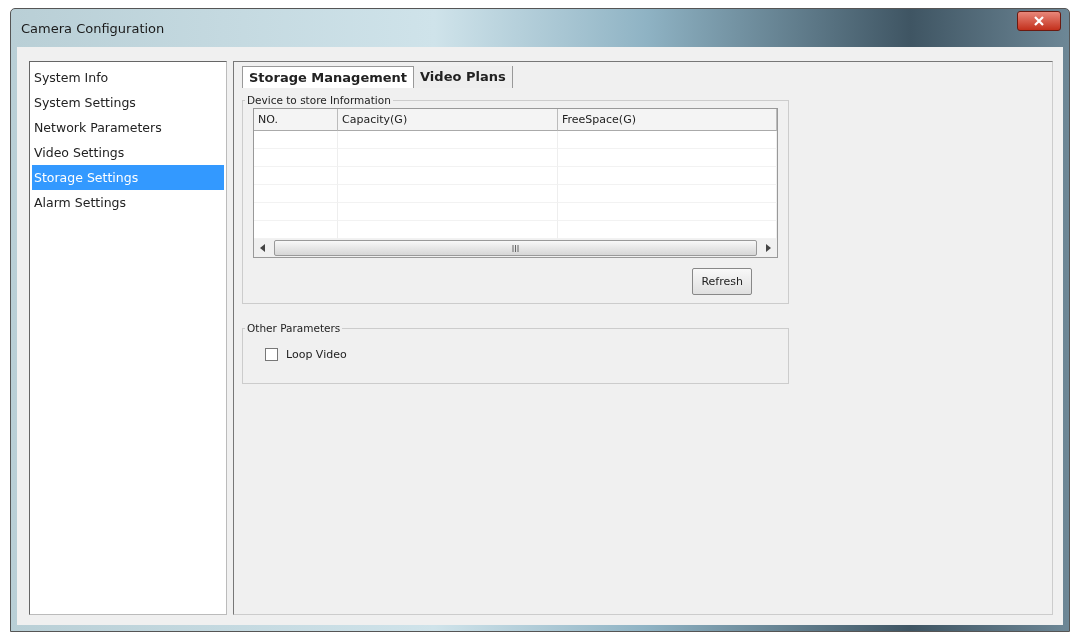  What do you see at coordinates (294, 328) in the screenshot?
I see `group-title: Other Parameters` at bounding box center [294, 328].